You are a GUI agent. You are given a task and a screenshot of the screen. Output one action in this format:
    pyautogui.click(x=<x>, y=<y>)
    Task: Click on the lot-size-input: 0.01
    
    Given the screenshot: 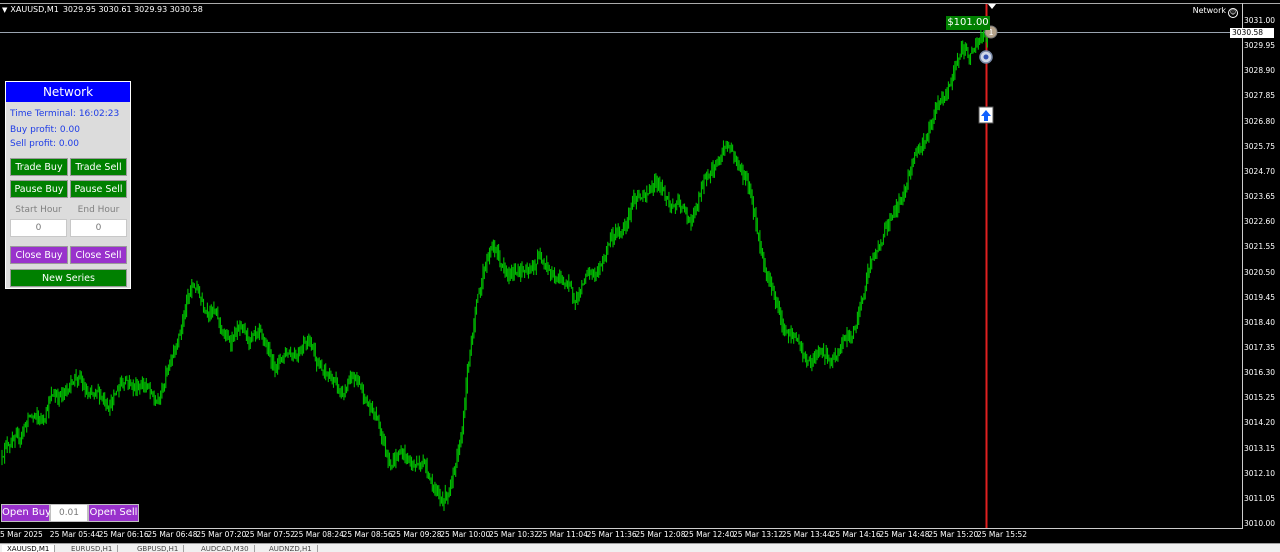 What is the action you would take?
    pyautogui.click(x=69, y=513)
    